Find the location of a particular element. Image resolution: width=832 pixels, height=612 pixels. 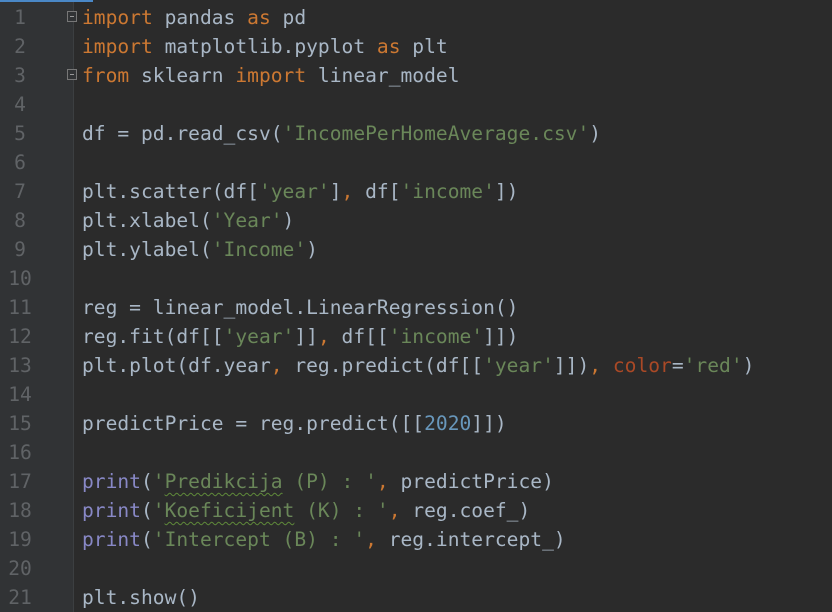

code-token-txt: sklearn is located at coordinates (182, 75).